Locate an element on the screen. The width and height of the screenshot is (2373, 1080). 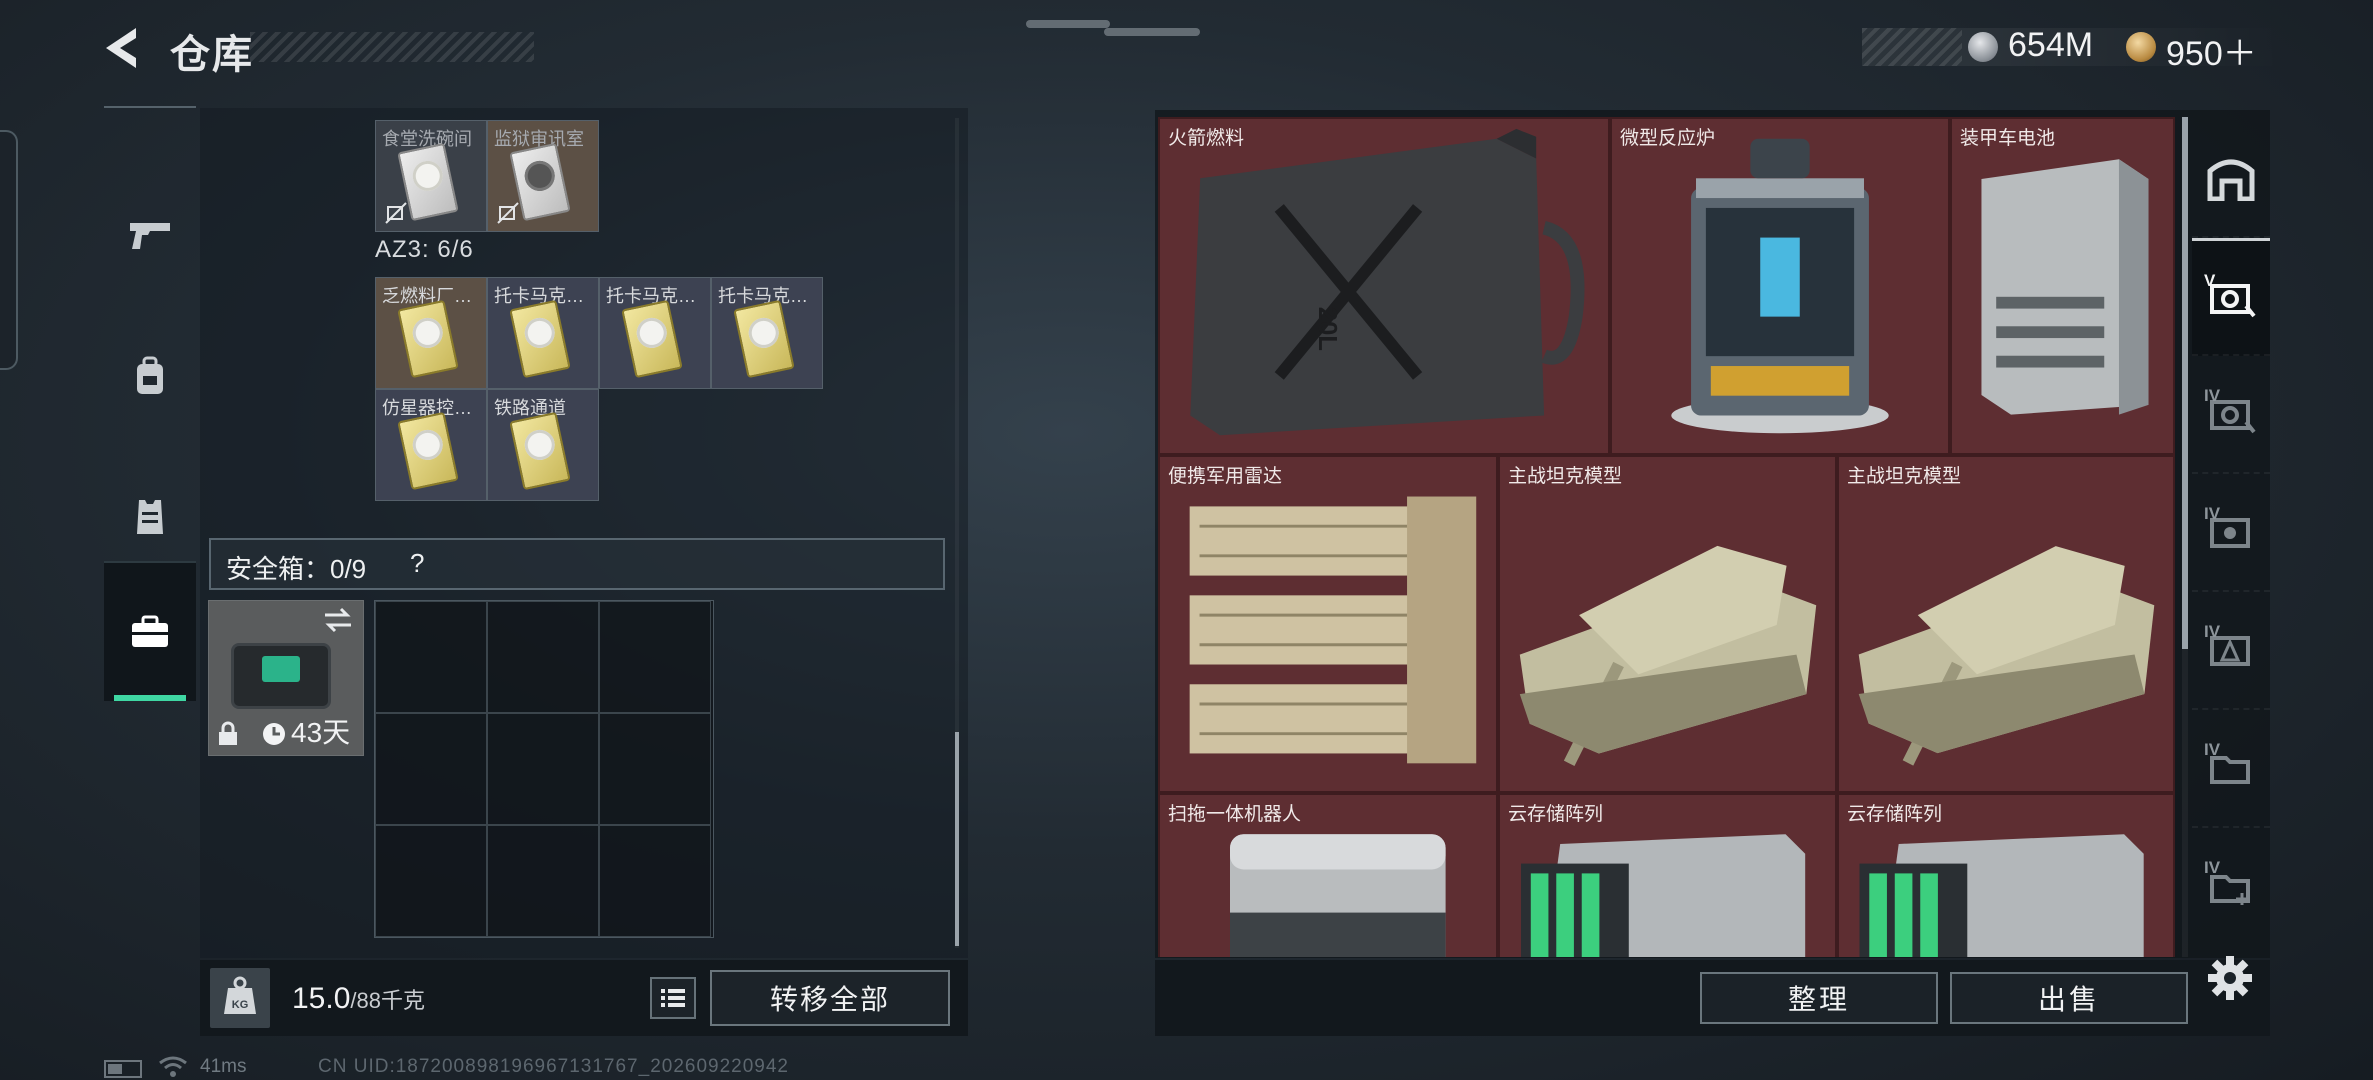
stash-item: 装甲车电池 is located at coordinates (2062, 286).